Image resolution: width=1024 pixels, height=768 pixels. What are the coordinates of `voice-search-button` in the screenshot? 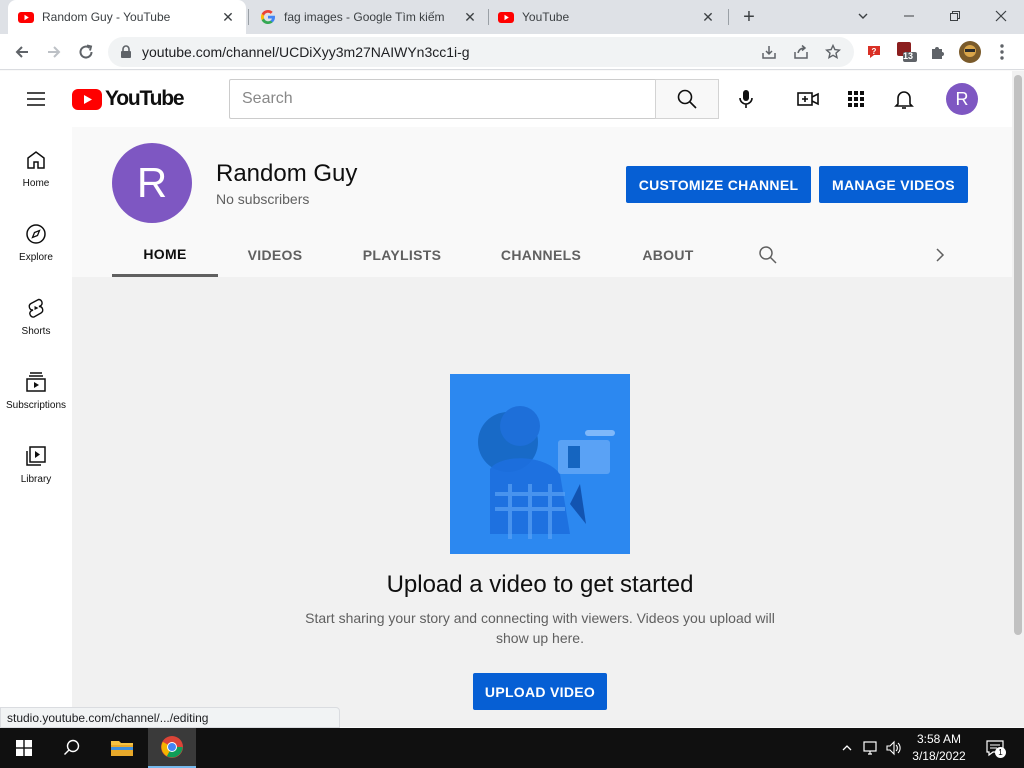 It's located at (746, 99).